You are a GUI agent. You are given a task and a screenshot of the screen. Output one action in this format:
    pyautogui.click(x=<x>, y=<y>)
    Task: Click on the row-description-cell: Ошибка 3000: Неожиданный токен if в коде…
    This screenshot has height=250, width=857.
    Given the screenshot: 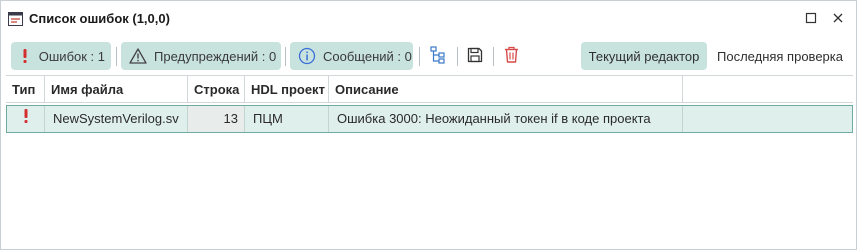 What is the action you would take?
    pyautogui.click(x=506, y=119)
    